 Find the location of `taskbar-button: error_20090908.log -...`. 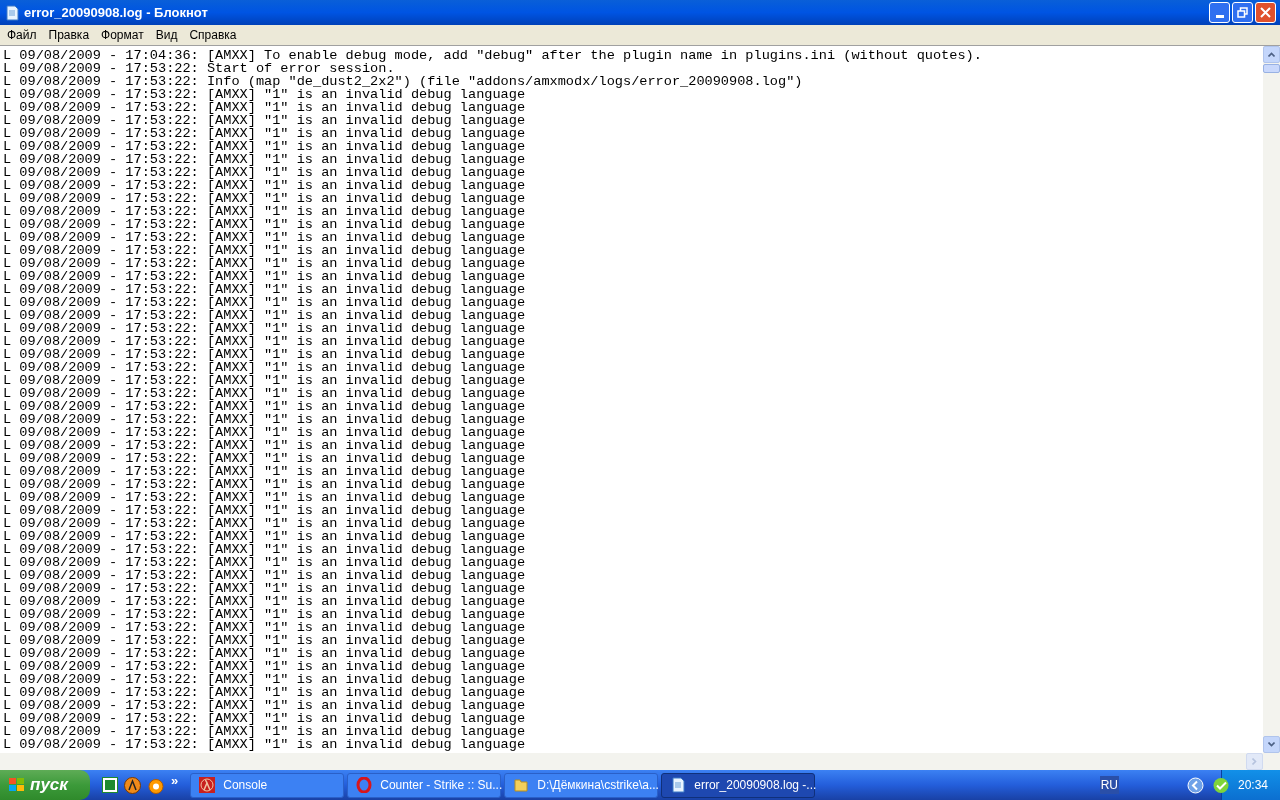

taskbar-button: error_20090908.log -... is located at coordinates (738, 785).